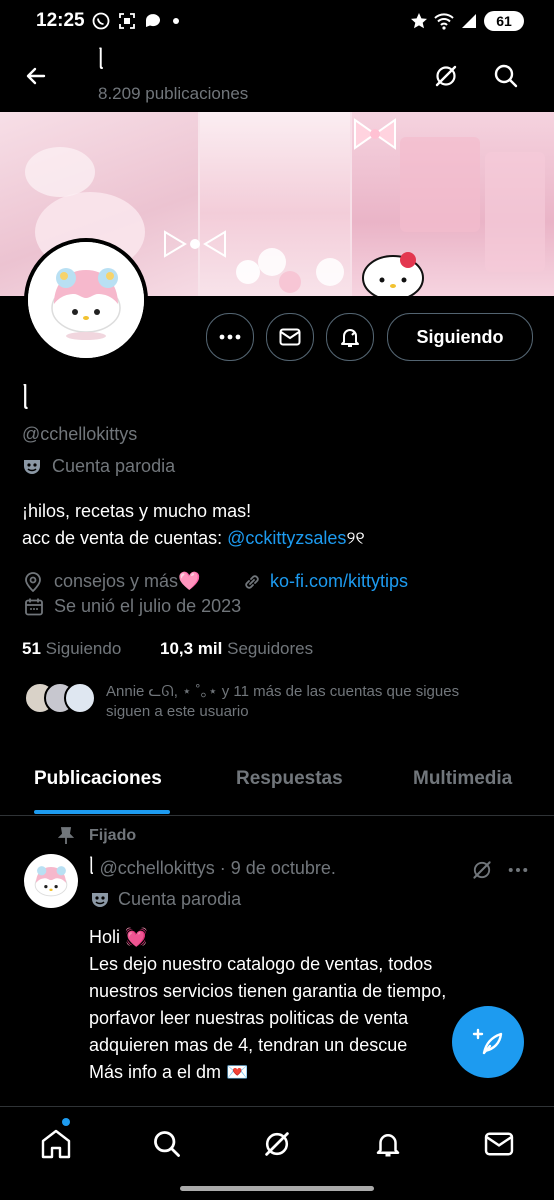 This screenshot has width=554, height=1200. Describe the element at coordinates (34, 609) in the screenshot. I see `calendar-icon` at that location.